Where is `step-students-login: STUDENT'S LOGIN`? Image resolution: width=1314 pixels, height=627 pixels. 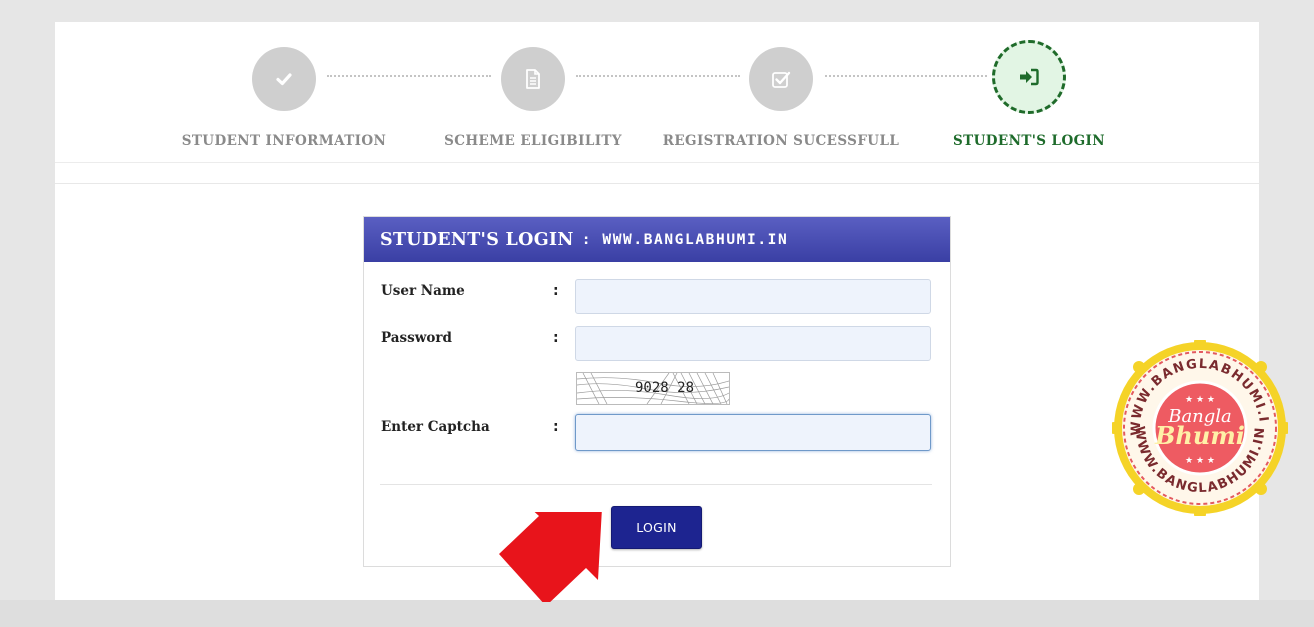 step-students-login: STUDENT'S LOGIN is located at coordinates (1029, 103).